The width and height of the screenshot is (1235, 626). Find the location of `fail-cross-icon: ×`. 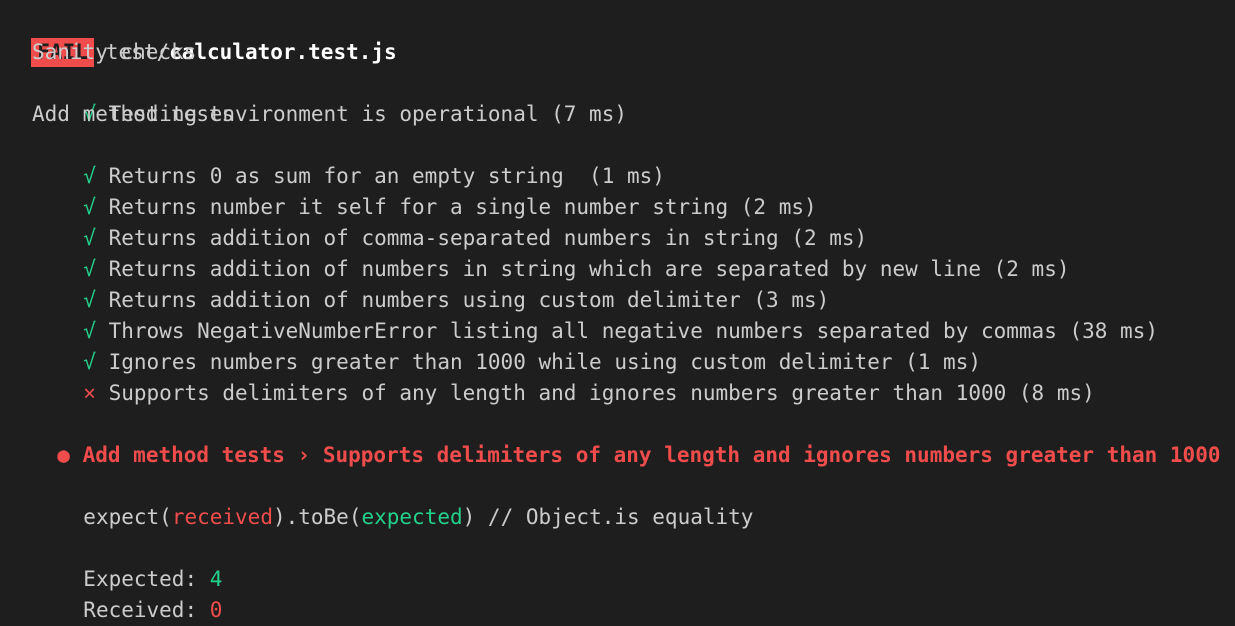

fail-cross-icon: × is located at coordinates (89, 393).